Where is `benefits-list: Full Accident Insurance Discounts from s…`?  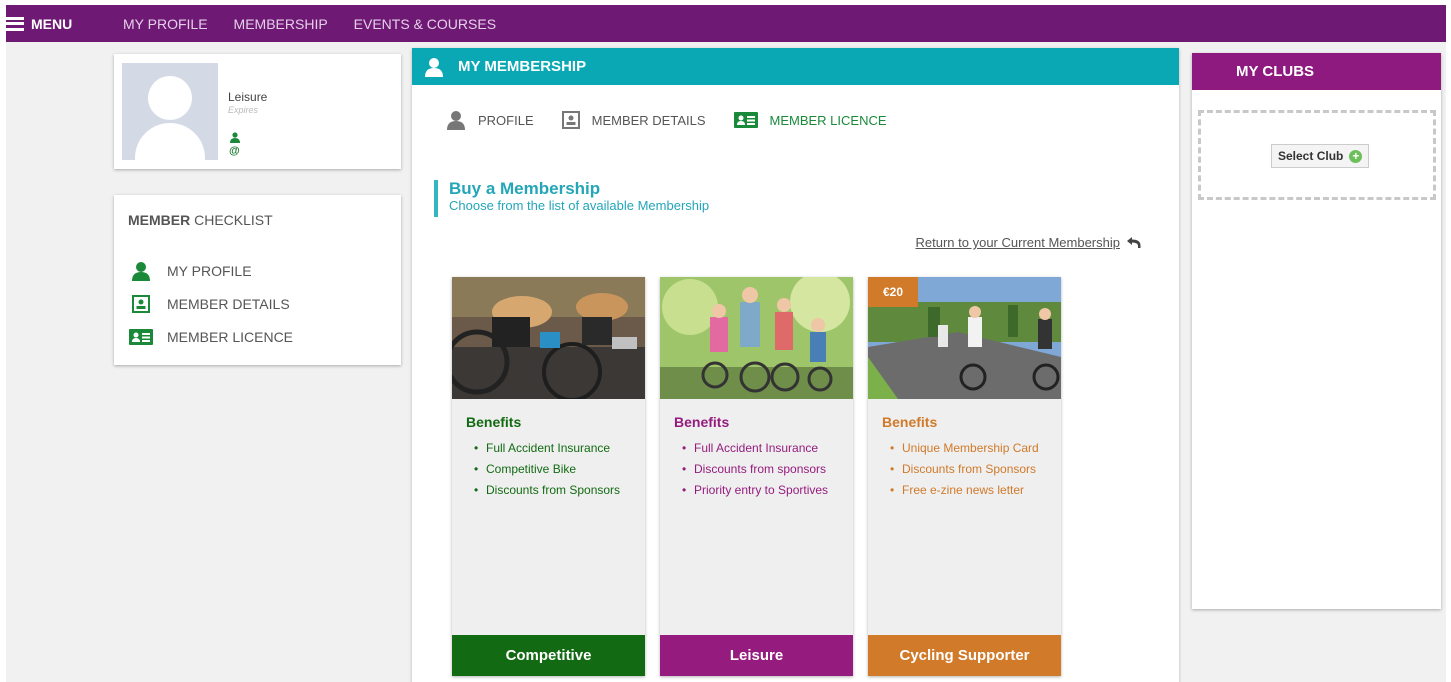 benefits-list: Full Accident Insurance Discounts from s… is located at coordinates (762, 471).